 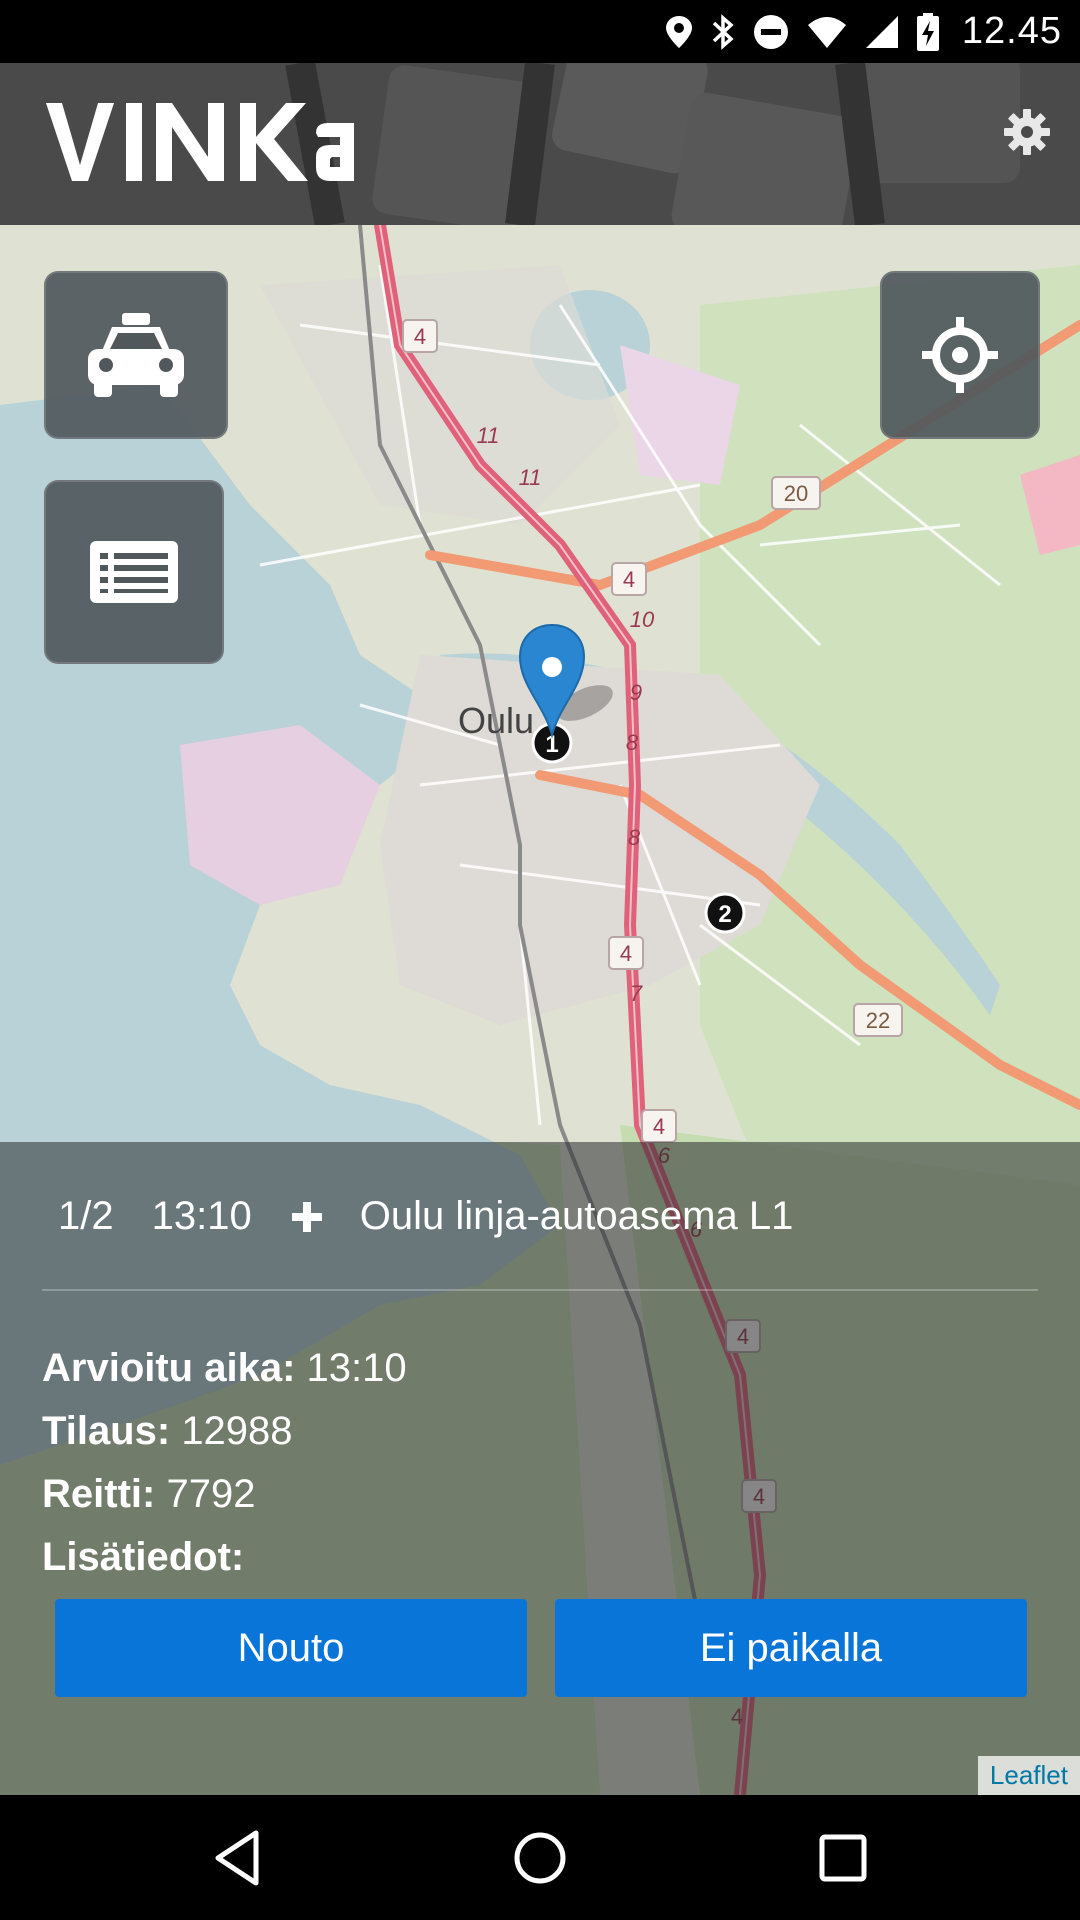 What do you see at coordinates (1011, 31) in the screenshot?
I see `status-time: 12.45` at bounding box center [1011, 31].